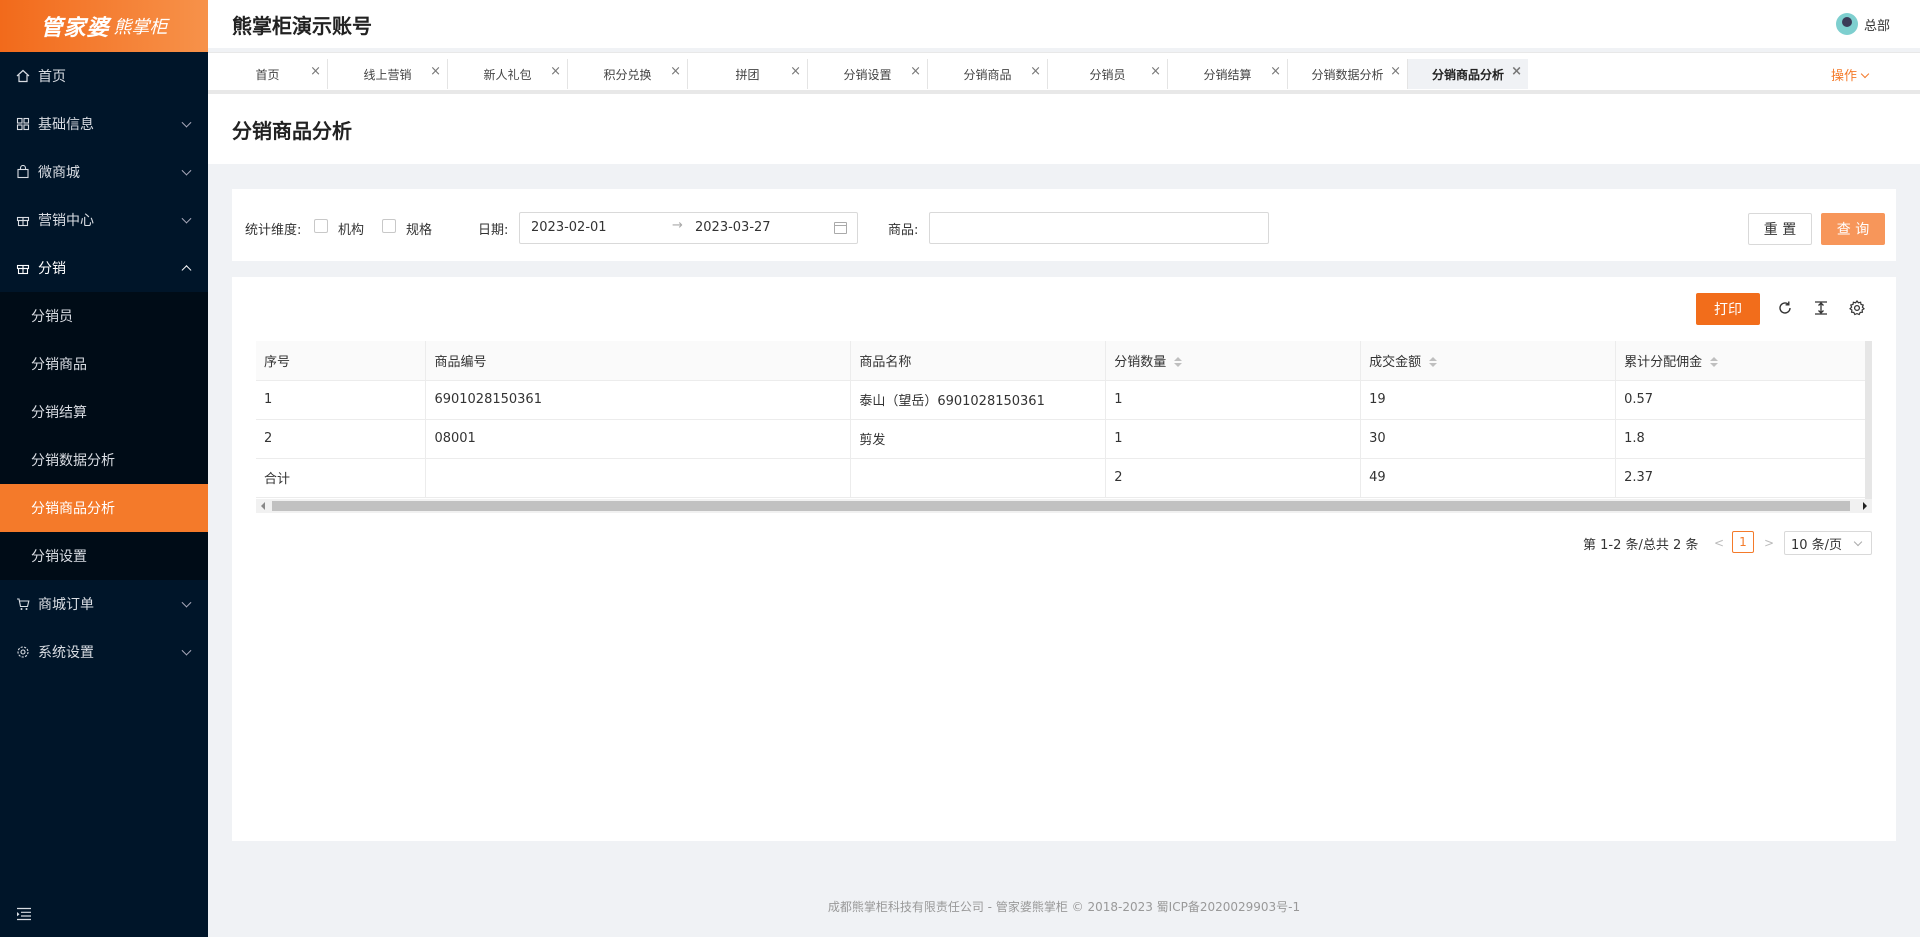 Image resolution: width=1920 pixels, height=937 pixels. What do you see at coordinates (389, 226) in the screenshot?
I see `spec-checkbox` at bounding box center [389, 226].